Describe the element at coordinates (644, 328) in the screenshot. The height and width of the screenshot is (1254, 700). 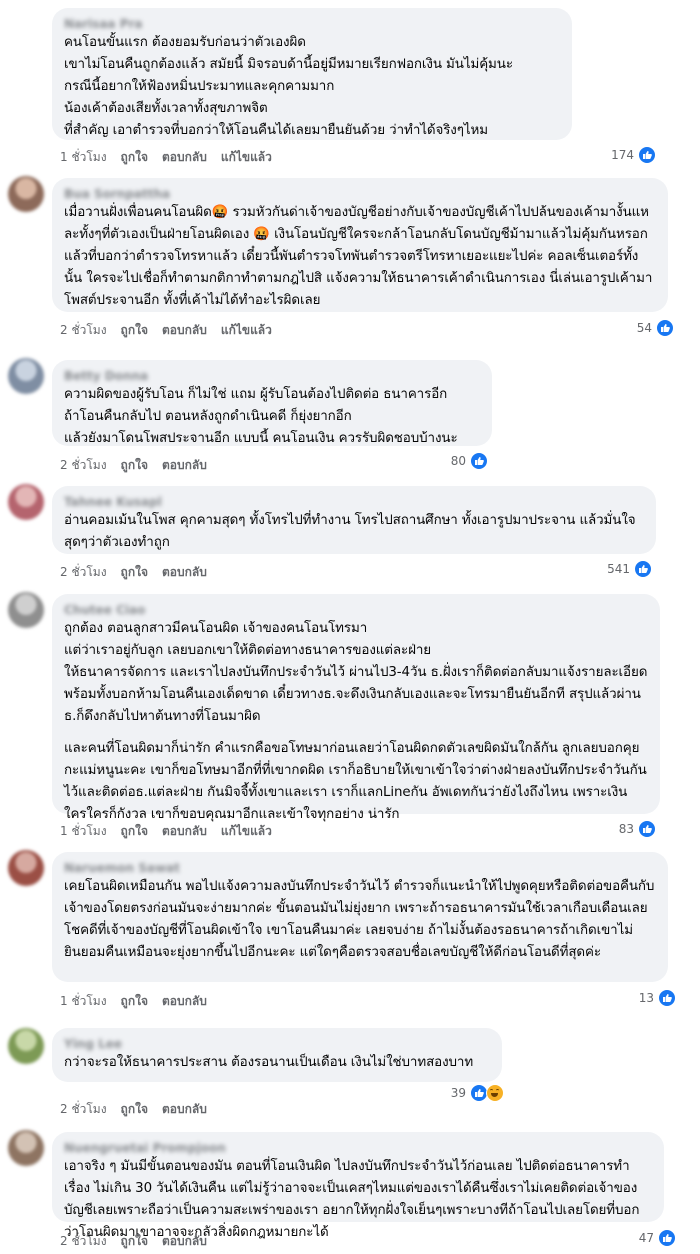
I see `reaction-count: 54` at that location.